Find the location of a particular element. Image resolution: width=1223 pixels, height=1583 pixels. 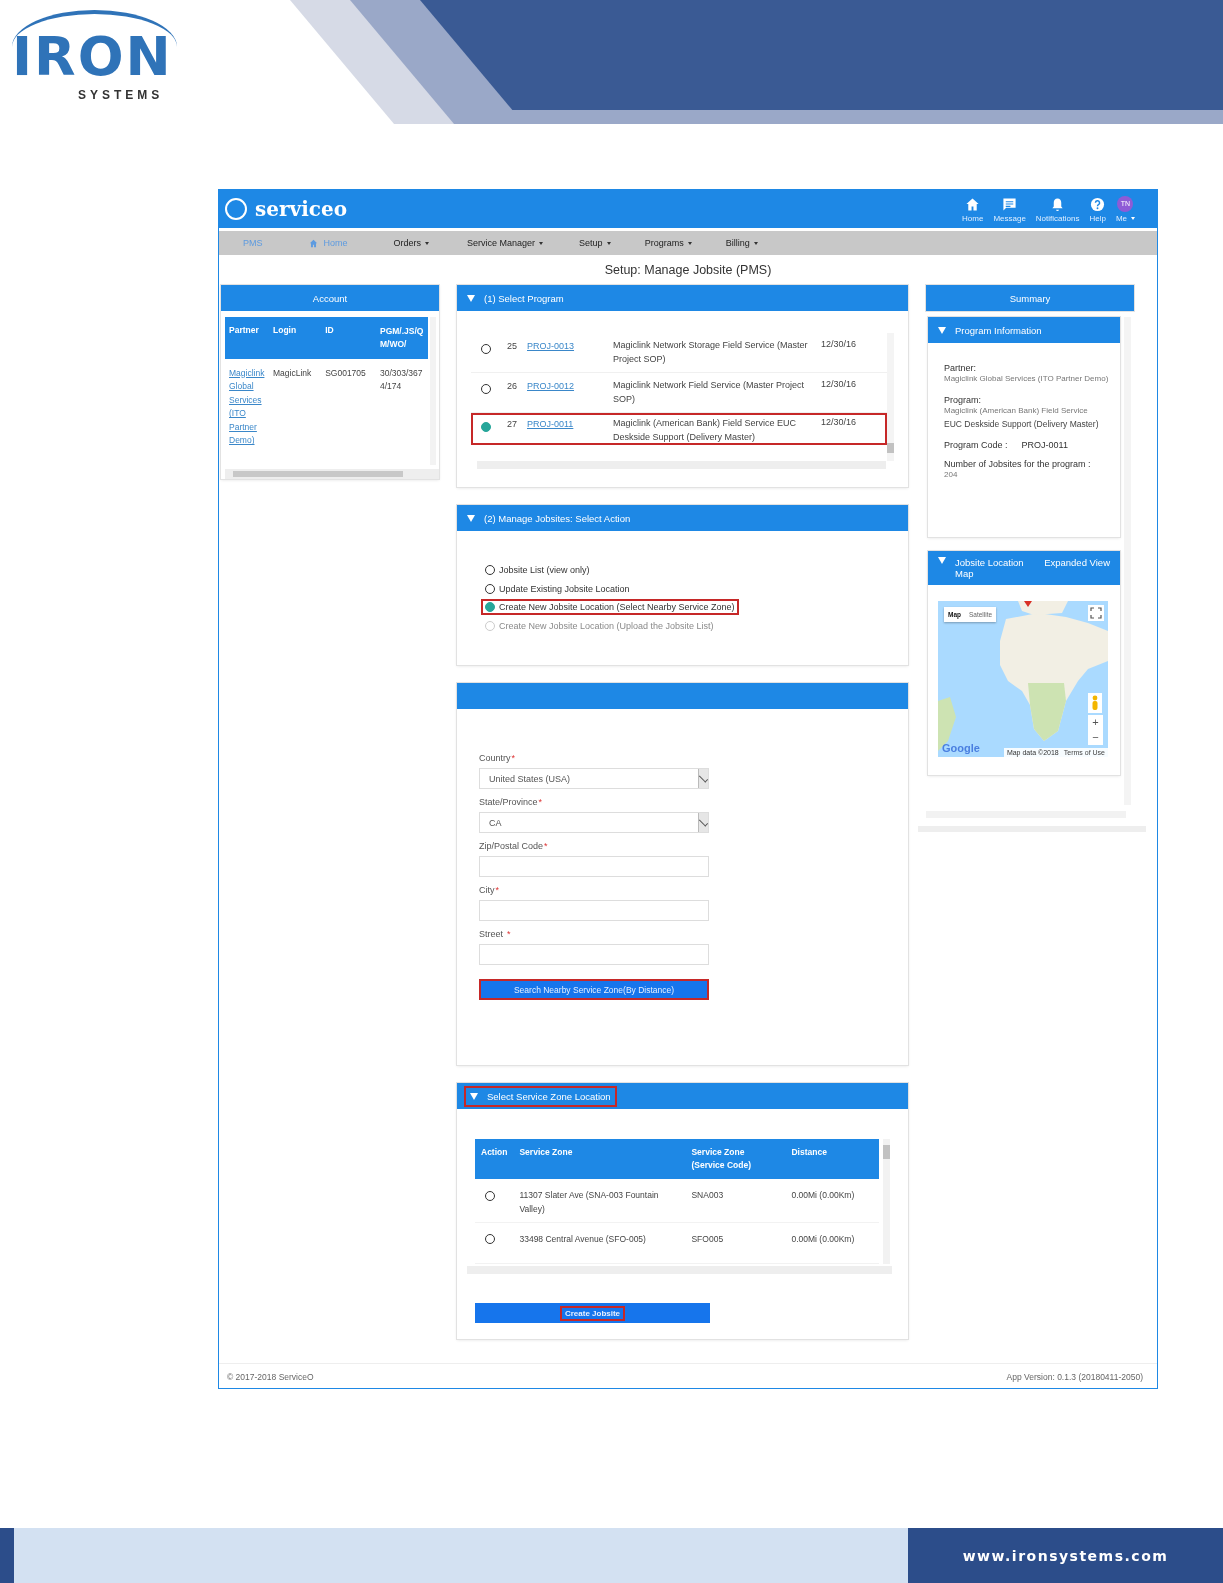

info-value: Magiclink Global Services (ITO Partner Demo) is located at coordinates (1027, 379).